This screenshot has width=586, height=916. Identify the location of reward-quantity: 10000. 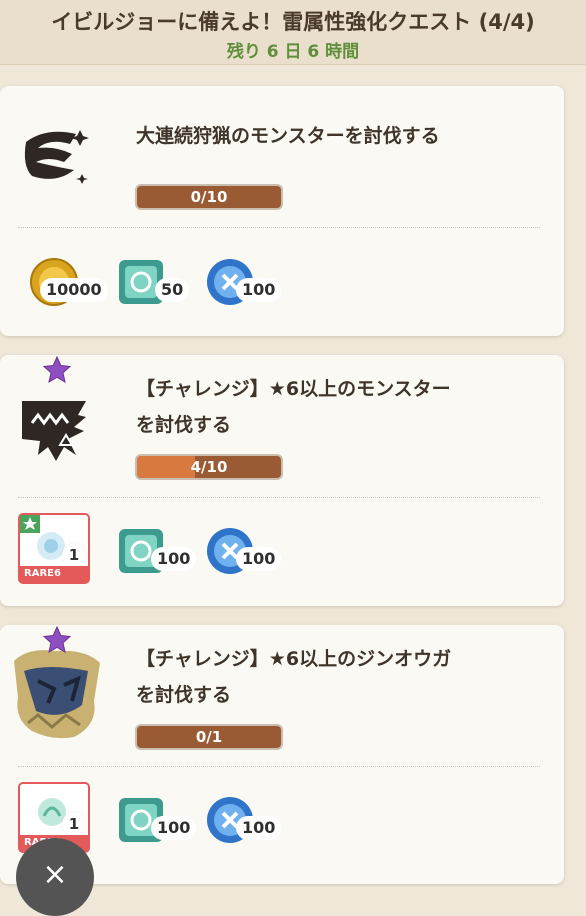
(74, 290).